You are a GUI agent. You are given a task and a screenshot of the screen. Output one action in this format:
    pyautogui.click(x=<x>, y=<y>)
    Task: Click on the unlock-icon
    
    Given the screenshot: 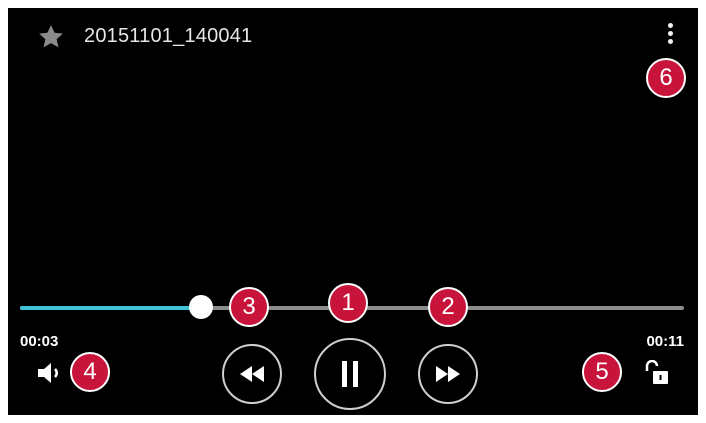 What is the action you would take?
    pyautogui.click(x=657, y=373)
    